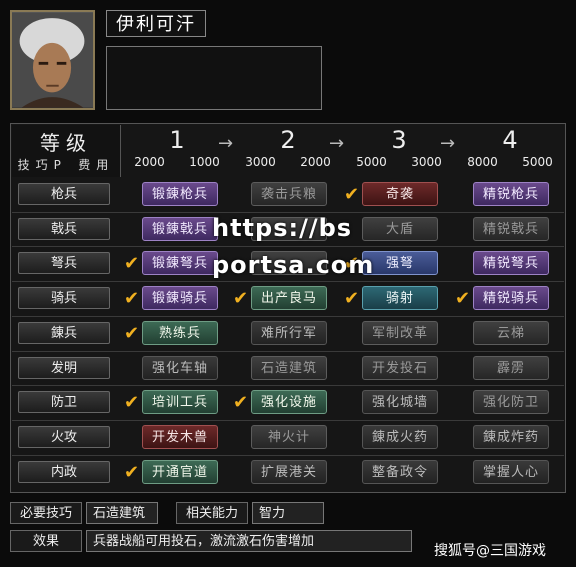  I want to click on skill-button: 霹雳, so click(511, 368).